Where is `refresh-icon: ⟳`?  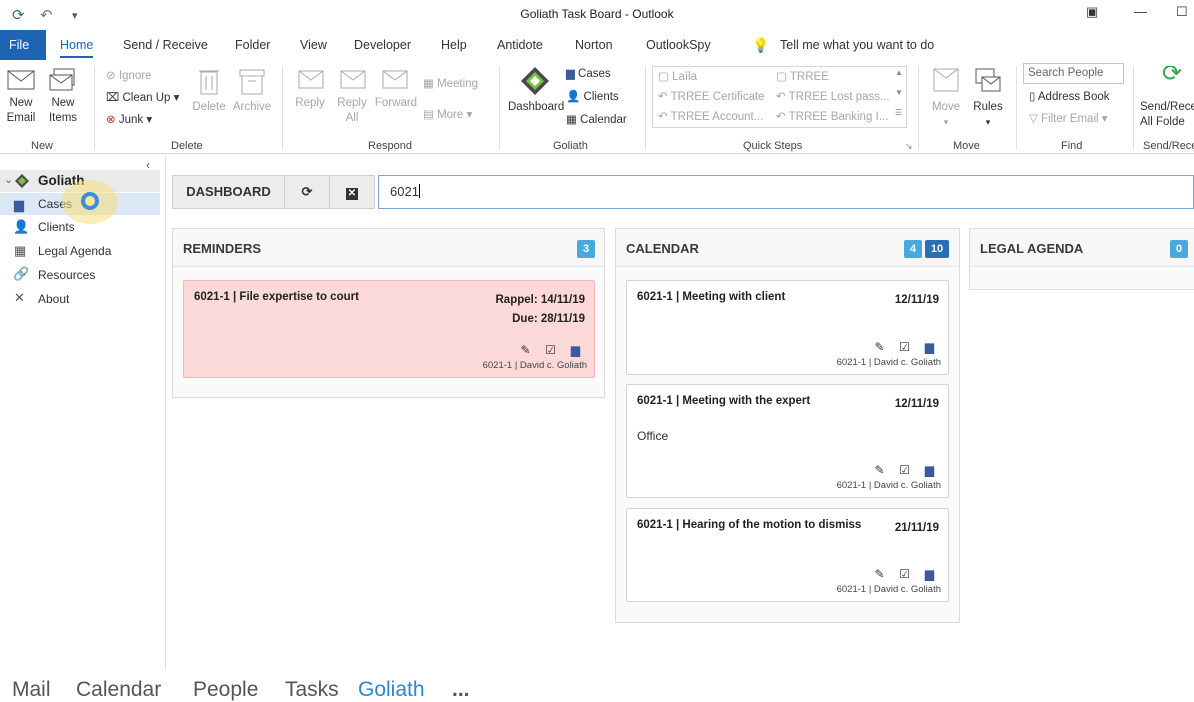 refresh-icon: ⟳ is located at coordinates (307, 191).